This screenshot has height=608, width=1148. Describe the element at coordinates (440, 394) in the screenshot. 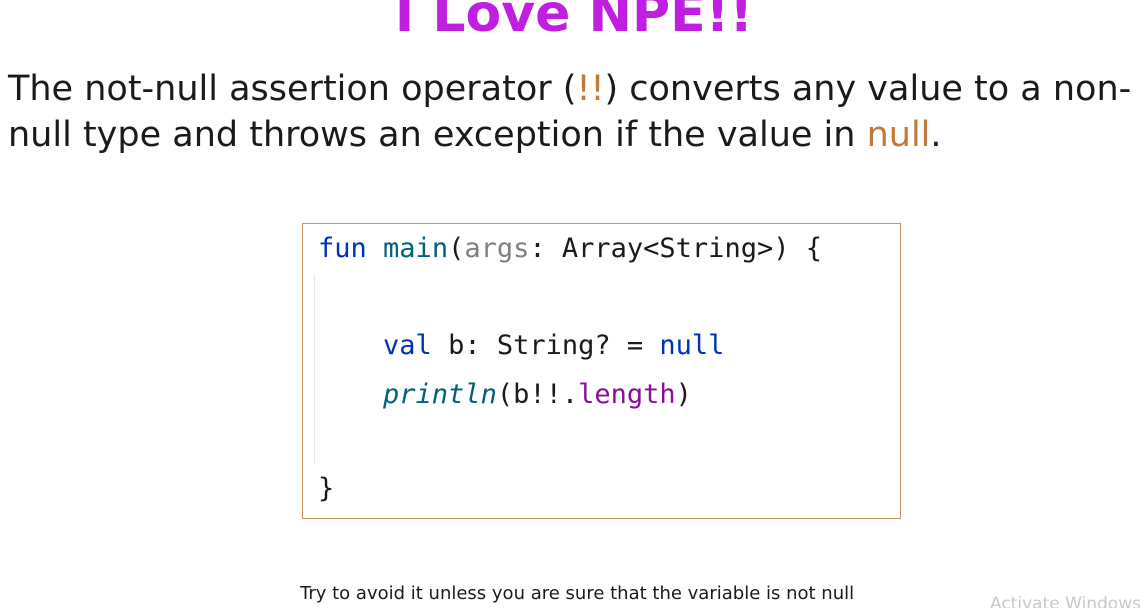

I see `code-function-call: println` at that location.